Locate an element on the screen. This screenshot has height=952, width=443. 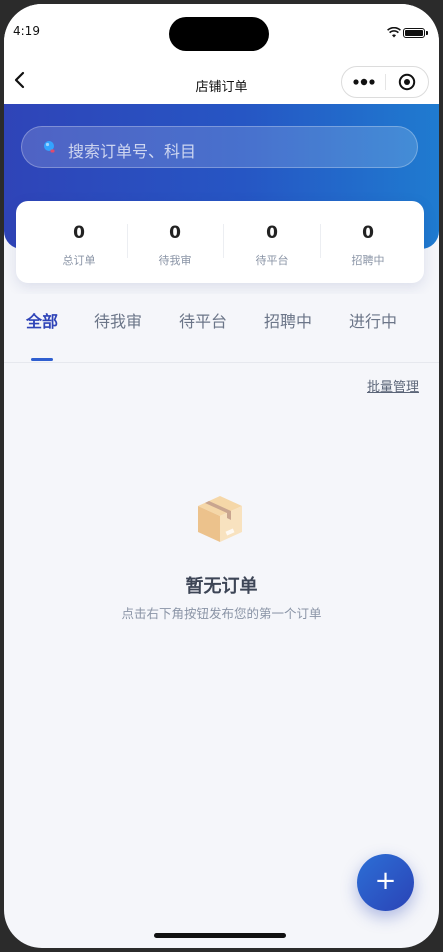
tab-in-progress: 进行中 is located at coordinates (373, 320).